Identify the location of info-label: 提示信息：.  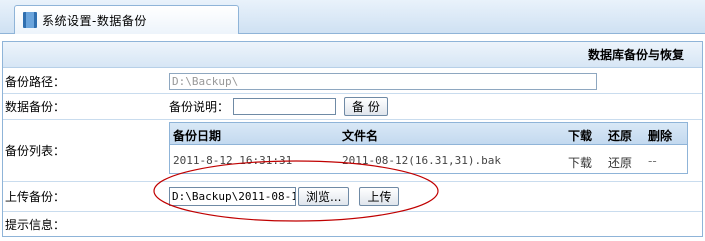
(35, 224).